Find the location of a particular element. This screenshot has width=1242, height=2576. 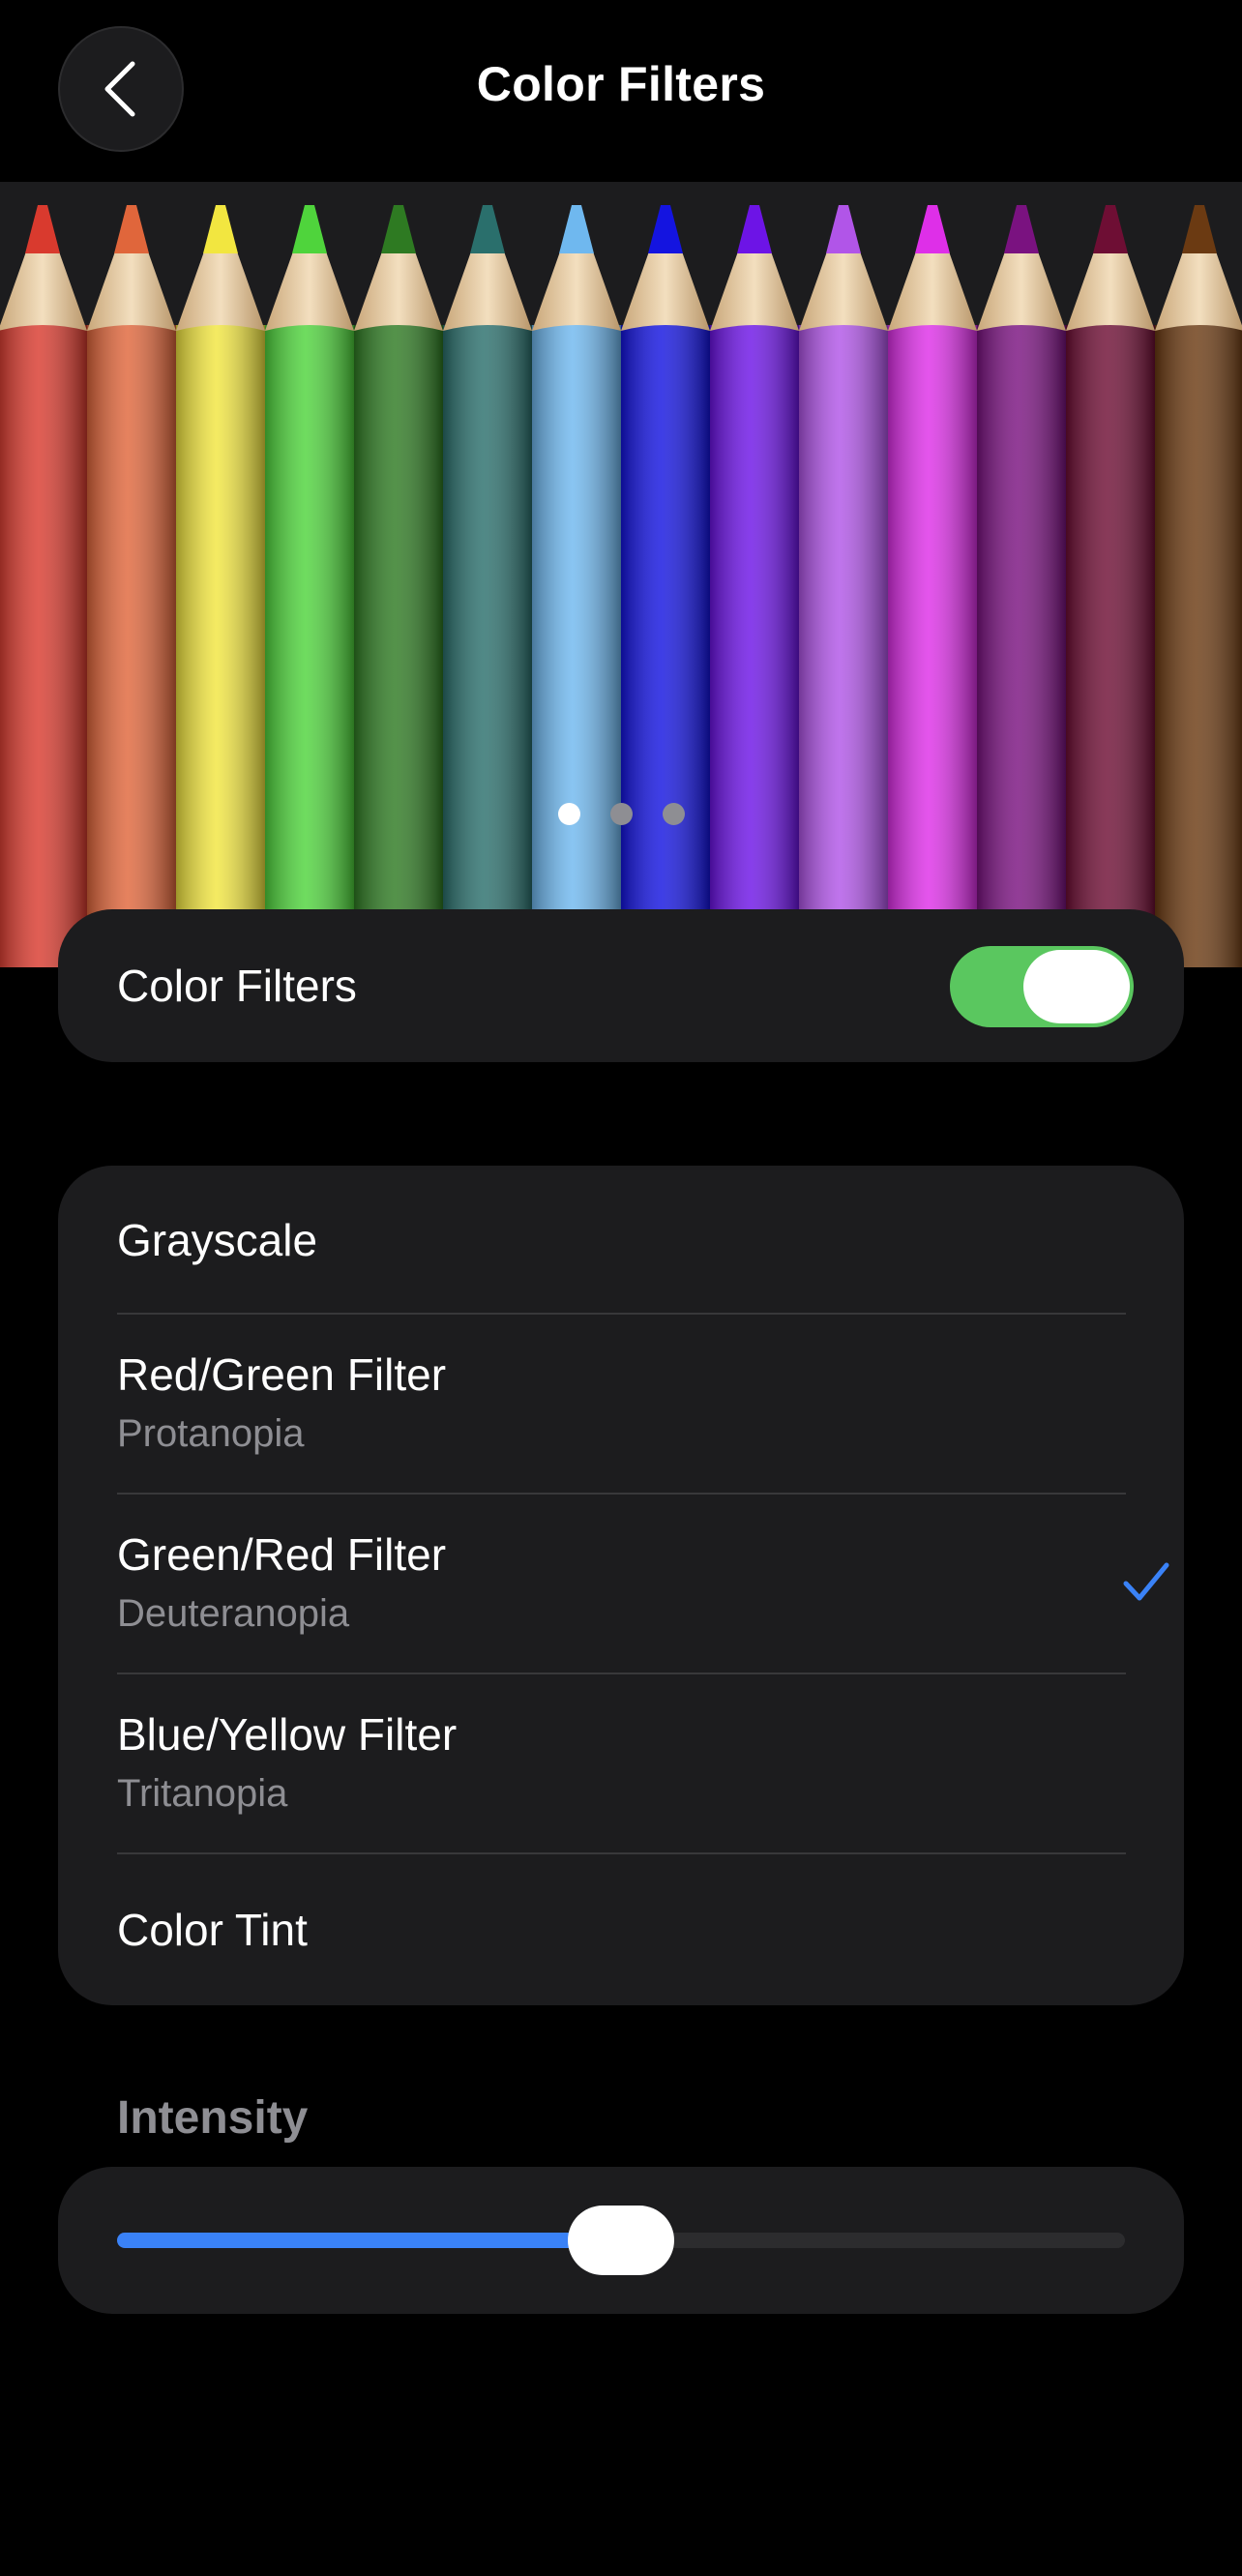

intensity-slider is located at coordinates (621, 2240).